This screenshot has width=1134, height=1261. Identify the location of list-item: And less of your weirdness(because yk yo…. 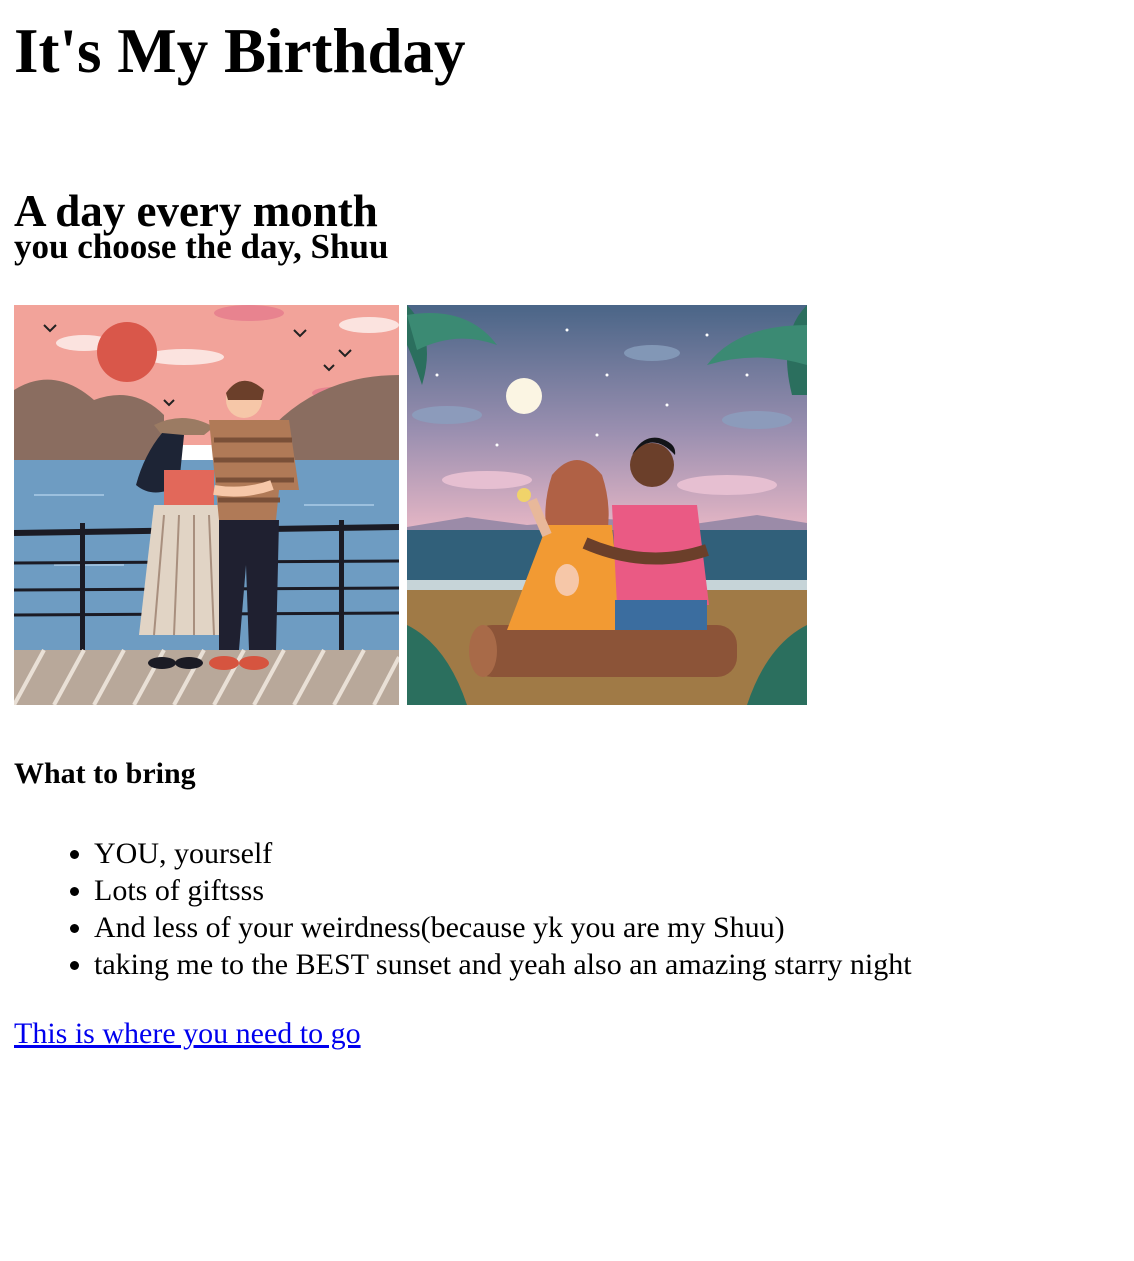
(503, 927).